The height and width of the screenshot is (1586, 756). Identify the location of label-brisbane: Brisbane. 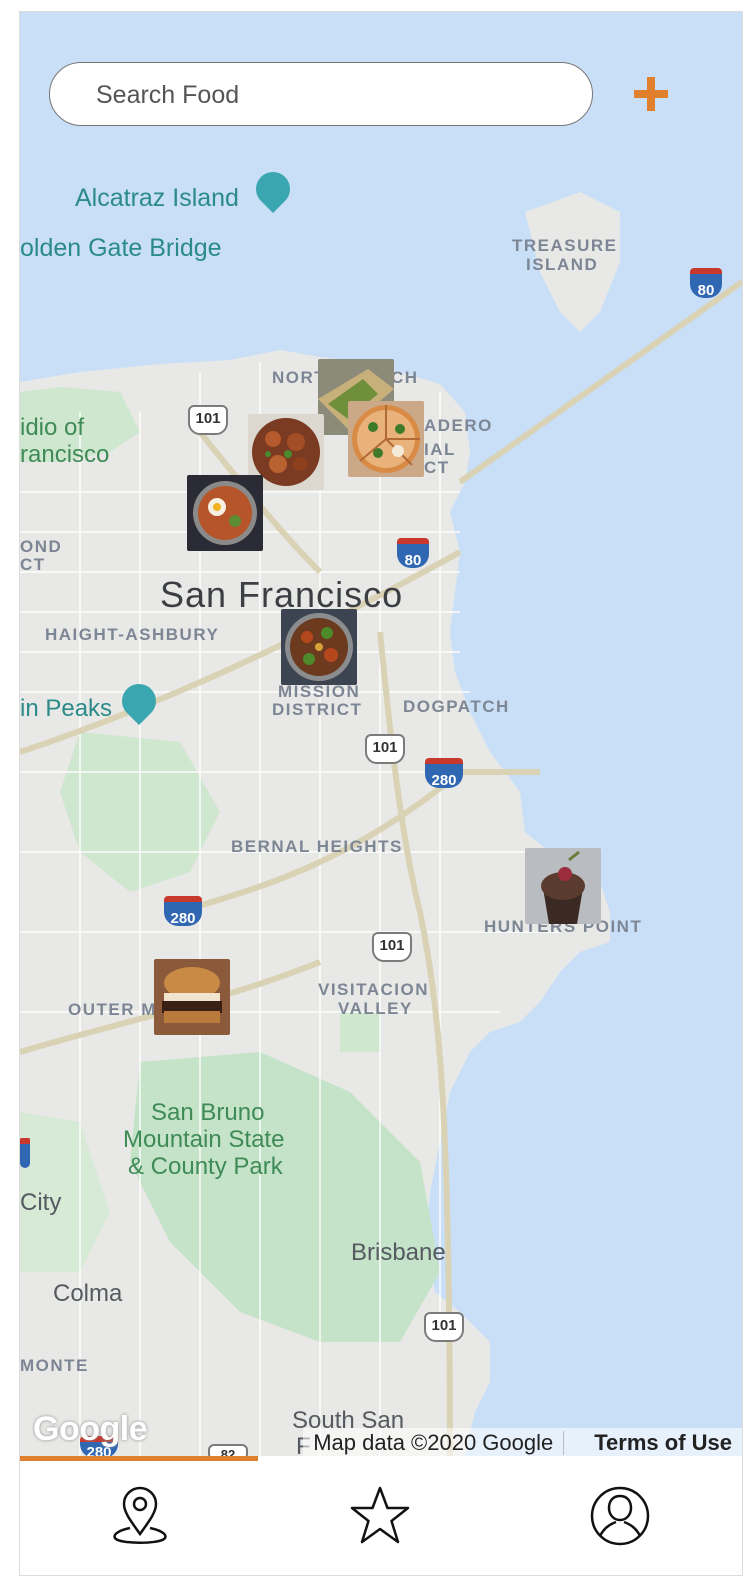
(398, 1252).